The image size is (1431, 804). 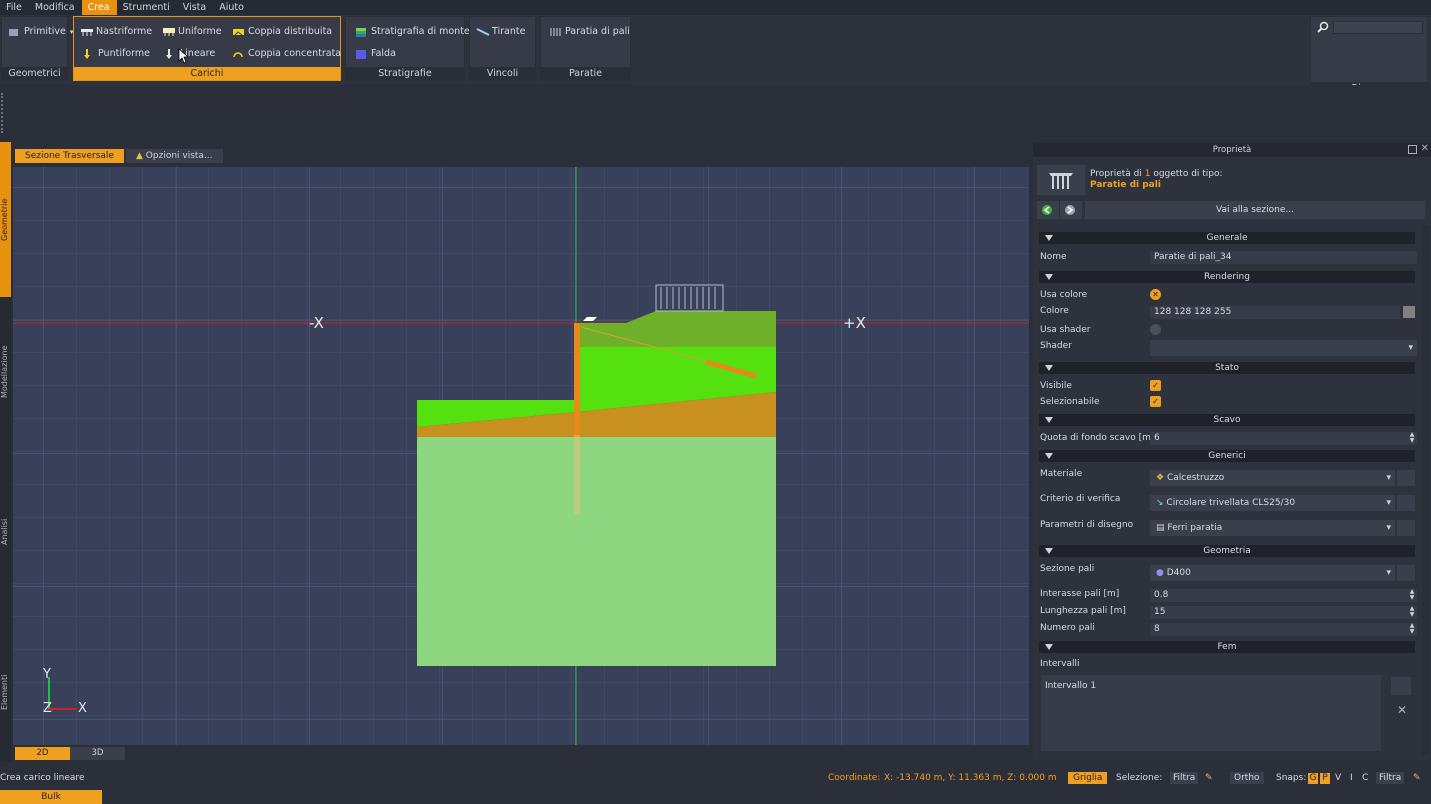 What do you see at coordinates (1048, 210) in the screenshot?
I see `back-button` at bounding box center [1048, 210].